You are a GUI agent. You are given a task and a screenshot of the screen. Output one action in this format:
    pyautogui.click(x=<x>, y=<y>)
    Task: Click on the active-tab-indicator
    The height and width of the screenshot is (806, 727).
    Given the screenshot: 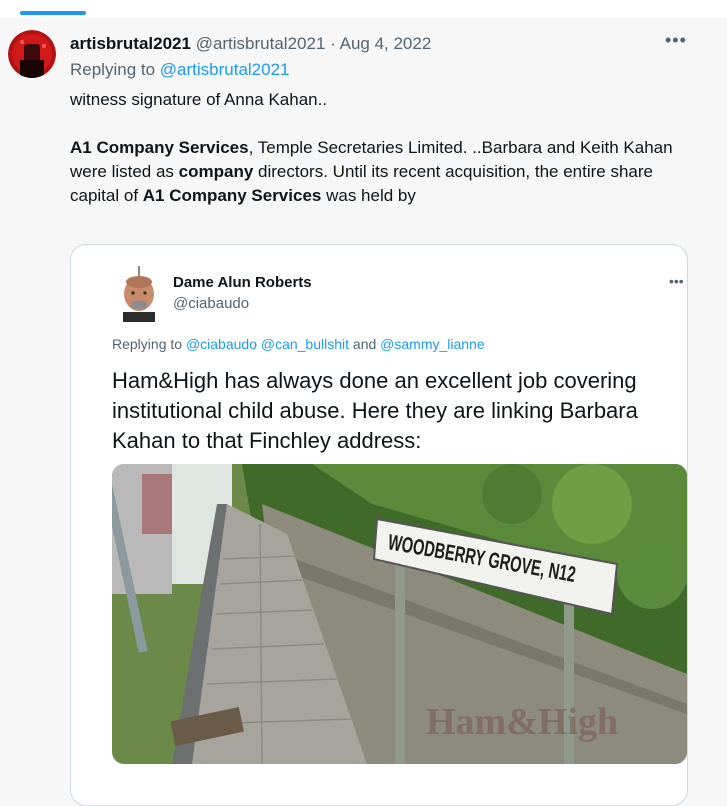 What is the action you would take?
    pyautogui.click(x=53, y=13)
    